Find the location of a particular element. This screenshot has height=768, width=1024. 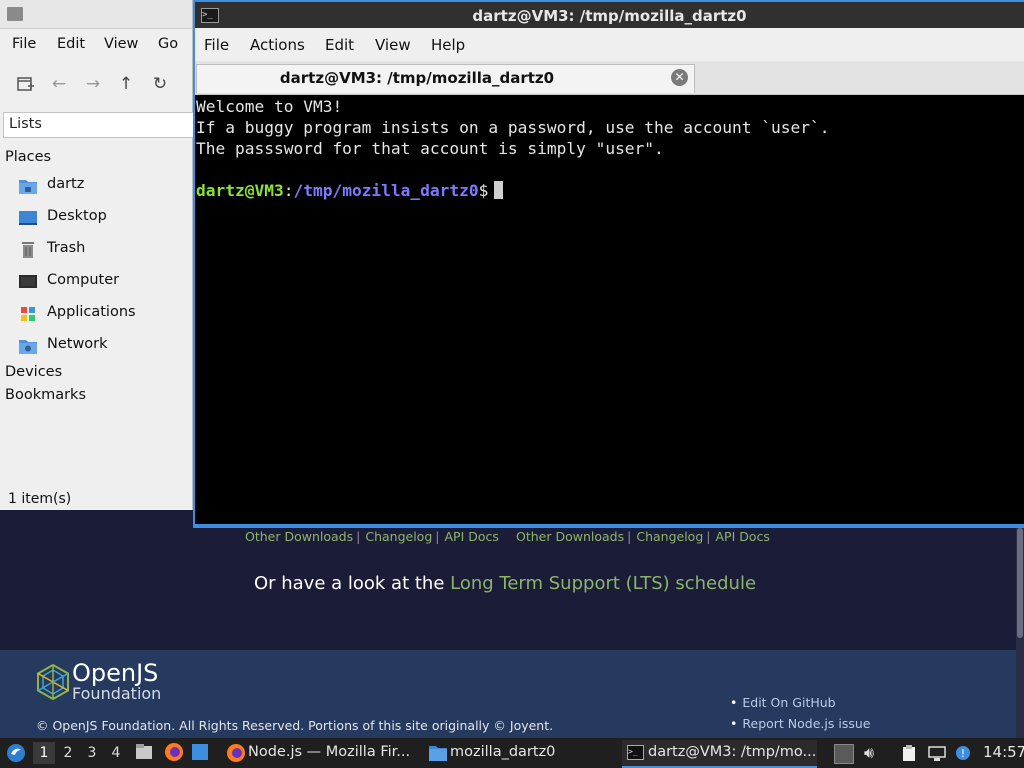

terminal-tab: dartz@VM3: /tmp/mozilla_dartz0 ✕ is located at coordinates (445, 78).